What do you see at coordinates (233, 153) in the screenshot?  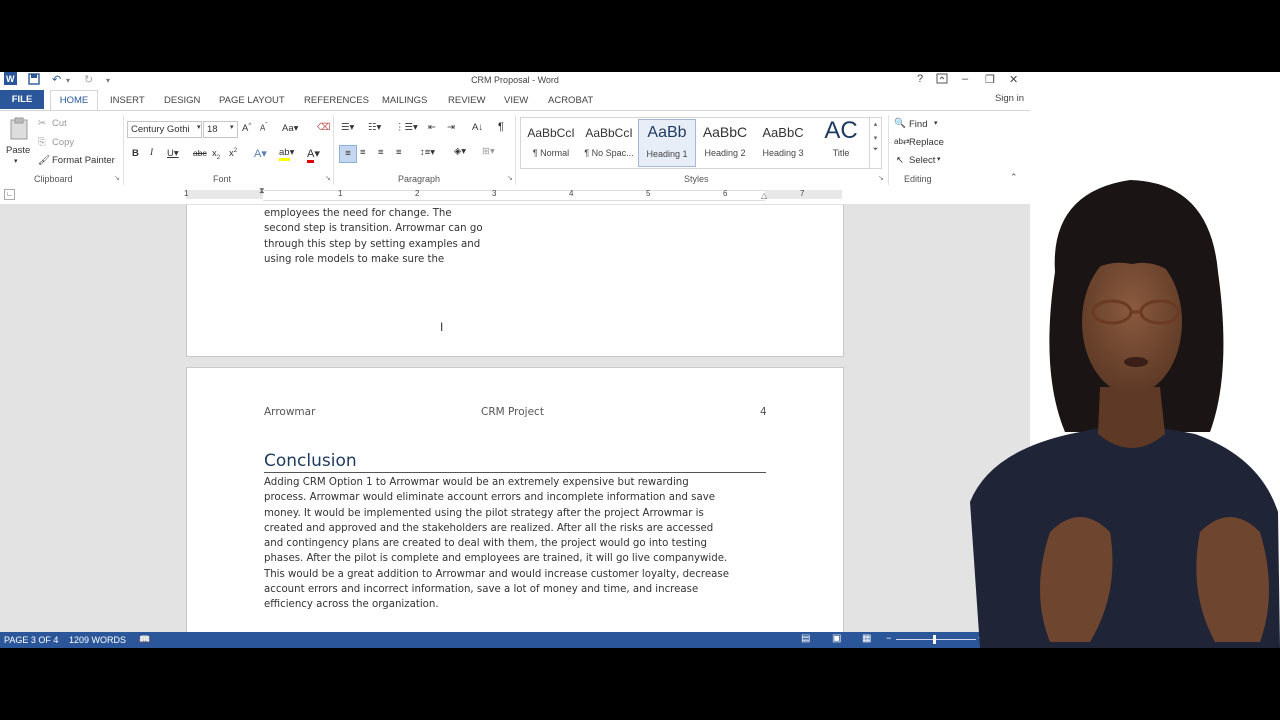 I see `superscript-icon: x2` at bounding box center [233, 153].